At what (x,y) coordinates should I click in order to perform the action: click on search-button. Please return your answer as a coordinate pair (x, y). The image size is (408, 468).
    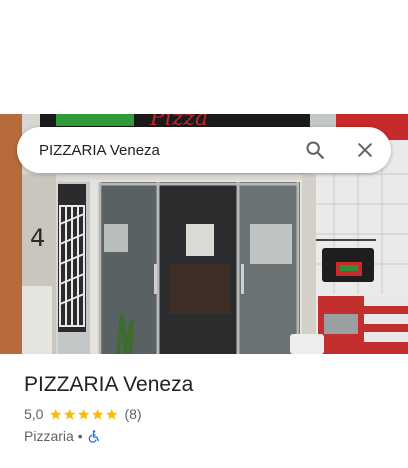
    Looking at the image, I should click on (315, 150).